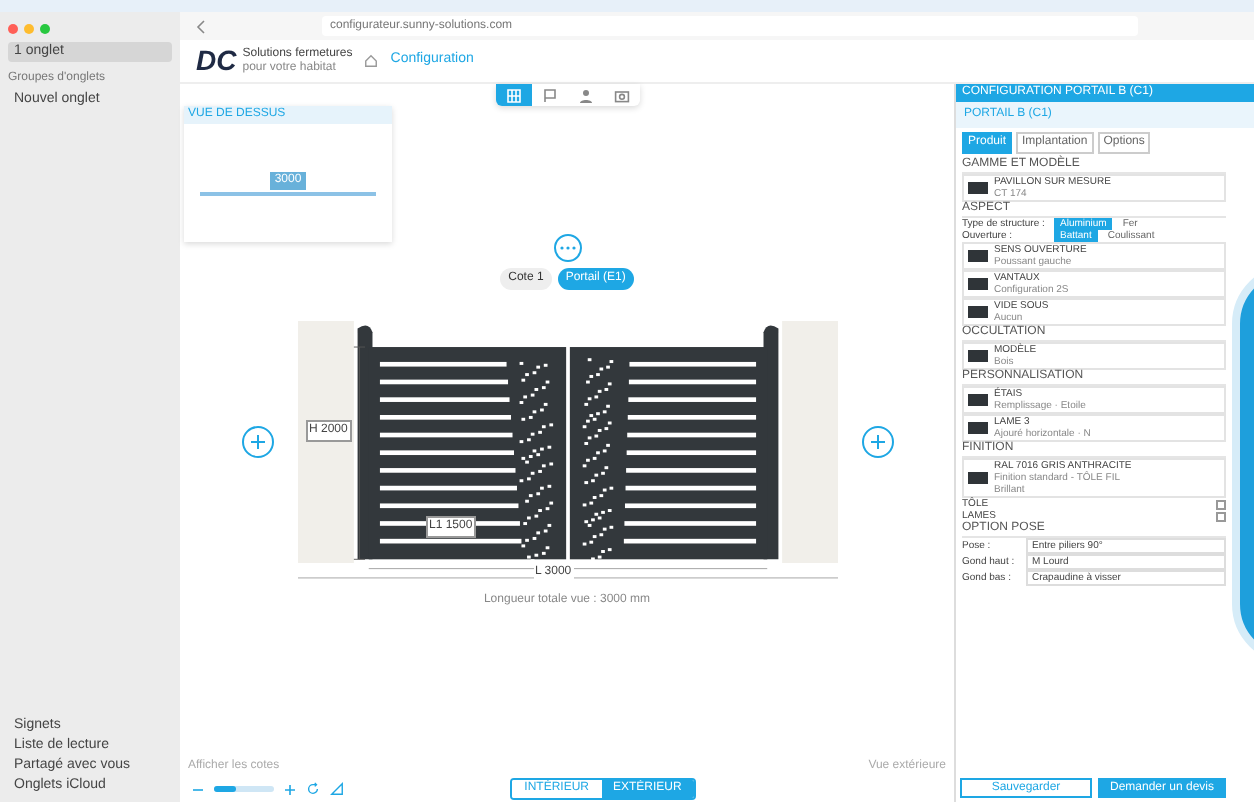 The height and width of the screenshot is (802, 1254). What do you see at coordinates (621, 95) in the screenshot?
I see `camera-icon` at bounding box center [621, 95].